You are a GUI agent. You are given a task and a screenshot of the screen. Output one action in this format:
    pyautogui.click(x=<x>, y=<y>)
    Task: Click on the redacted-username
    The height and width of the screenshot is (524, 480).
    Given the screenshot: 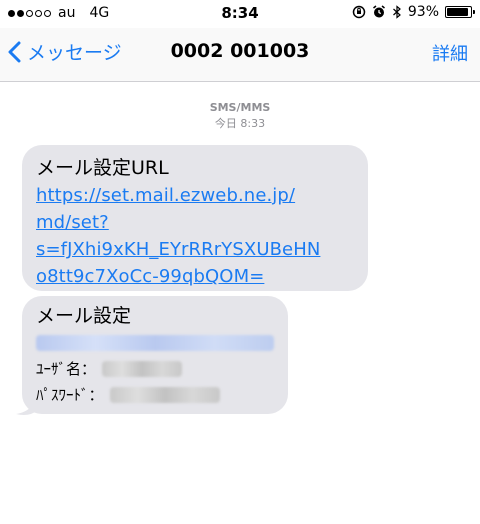 What is the action you would take?
    pyautogui.click(x=142, y=369)
    